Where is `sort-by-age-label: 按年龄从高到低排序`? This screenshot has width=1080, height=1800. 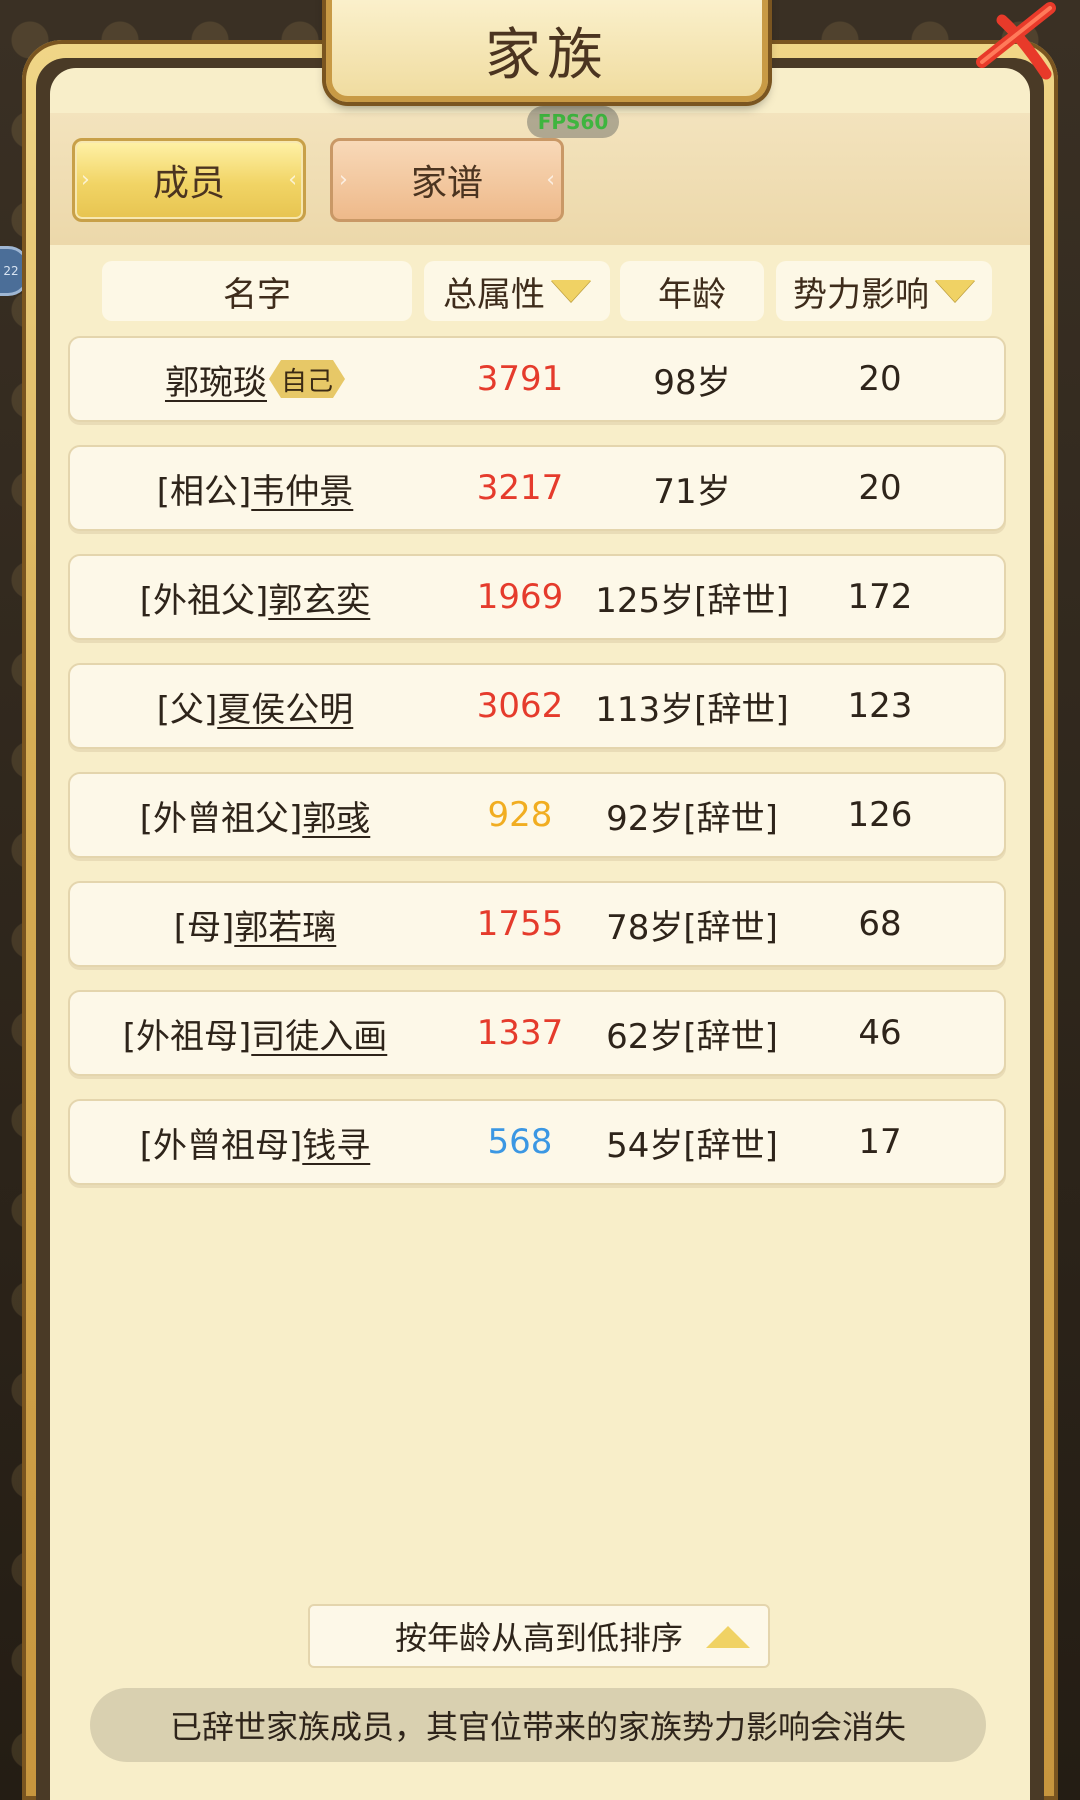 sort-by-age-label: 按年龄从高到低排序 is located at coordinates (538, 1638).